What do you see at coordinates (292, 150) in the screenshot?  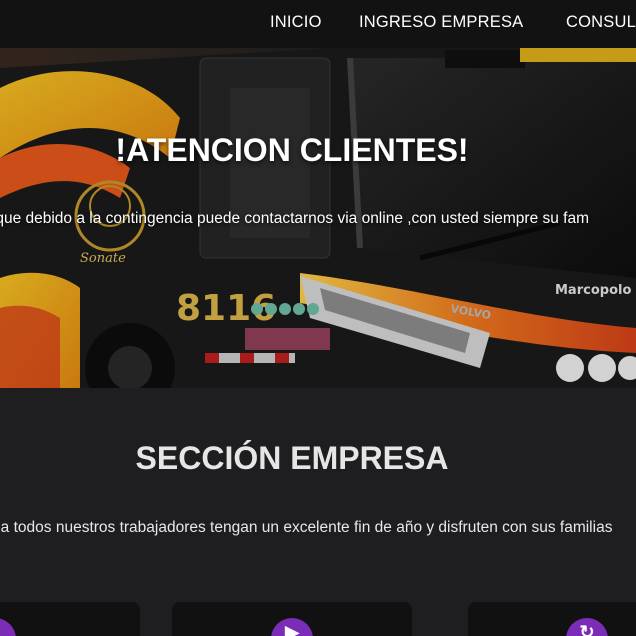 I see `hero-title: !ATENCION CLIENTES!` at bounding box center [292, 150].